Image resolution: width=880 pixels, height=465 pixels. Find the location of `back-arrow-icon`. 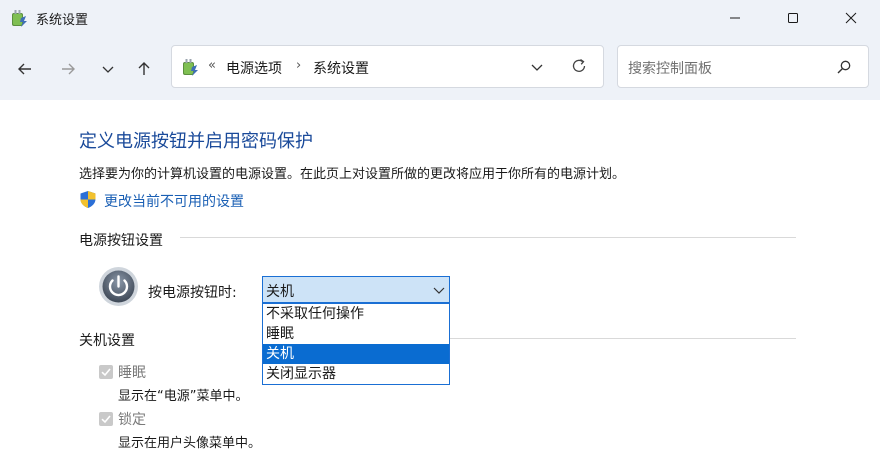

back-arrow-icon is located at coordinates (24, 69).